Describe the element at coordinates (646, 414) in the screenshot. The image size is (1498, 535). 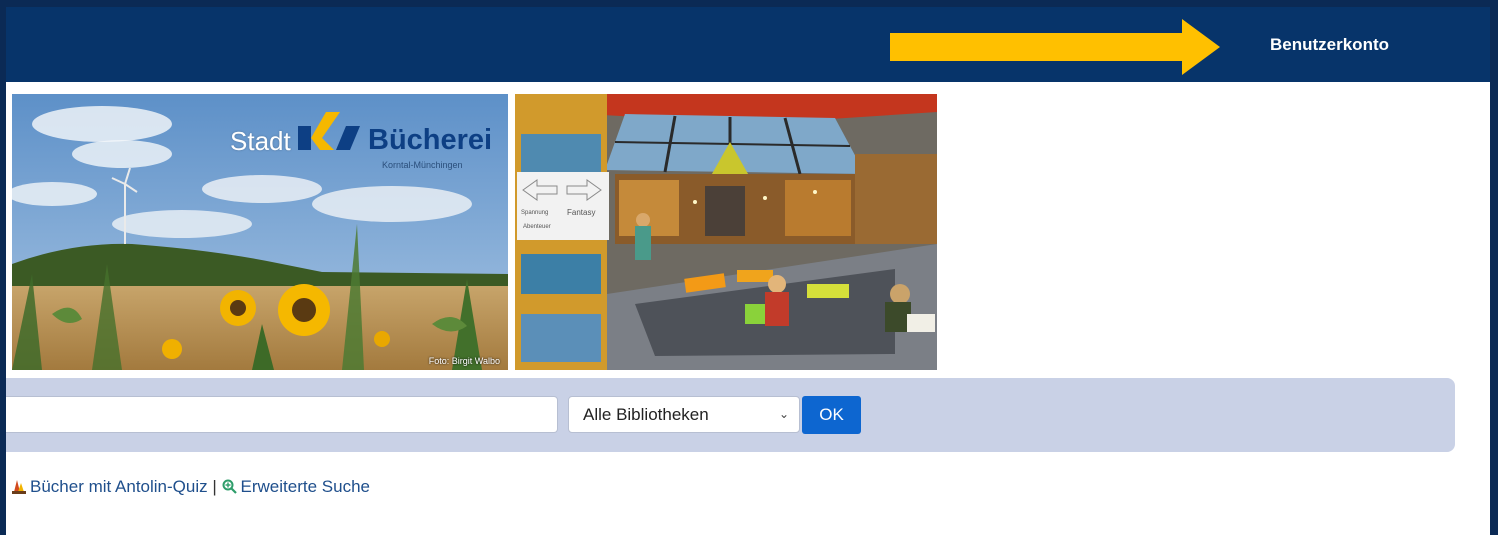
I see `library-select-value: Alle Bibliotheken` at that location.